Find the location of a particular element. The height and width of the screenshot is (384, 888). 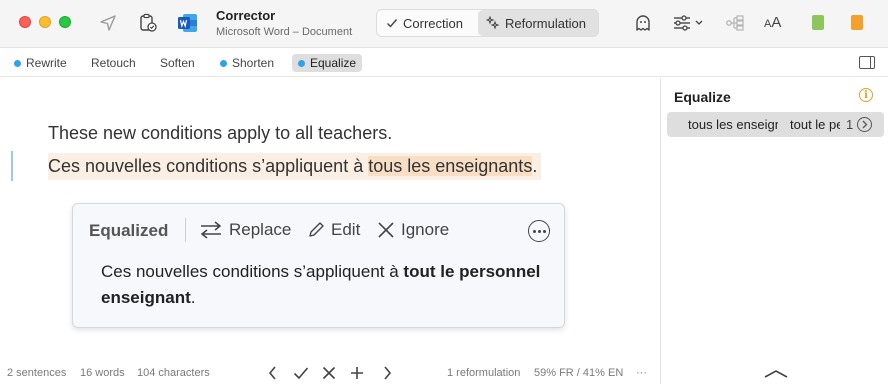

suggestion-suffix: . is located at coordinates (193, 297).